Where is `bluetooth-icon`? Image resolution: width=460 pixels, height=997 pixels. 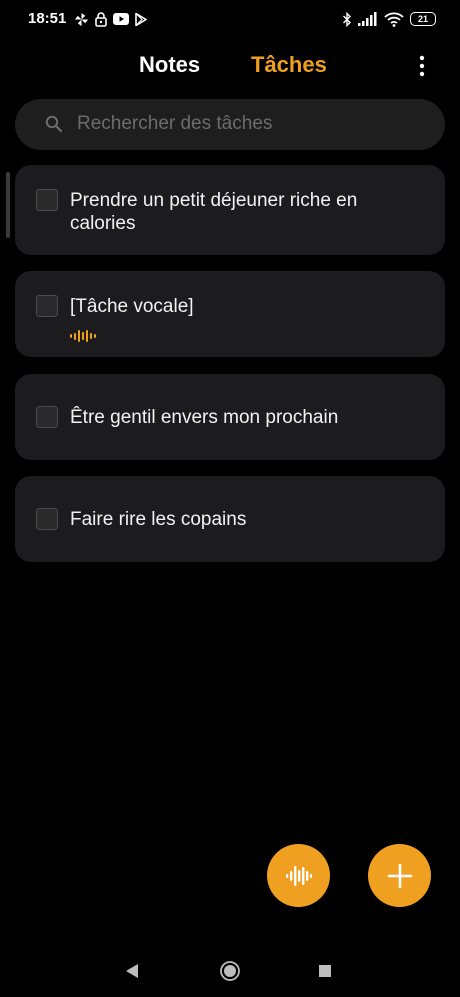
bluetooth-icon is located at coordinates (347, 19).